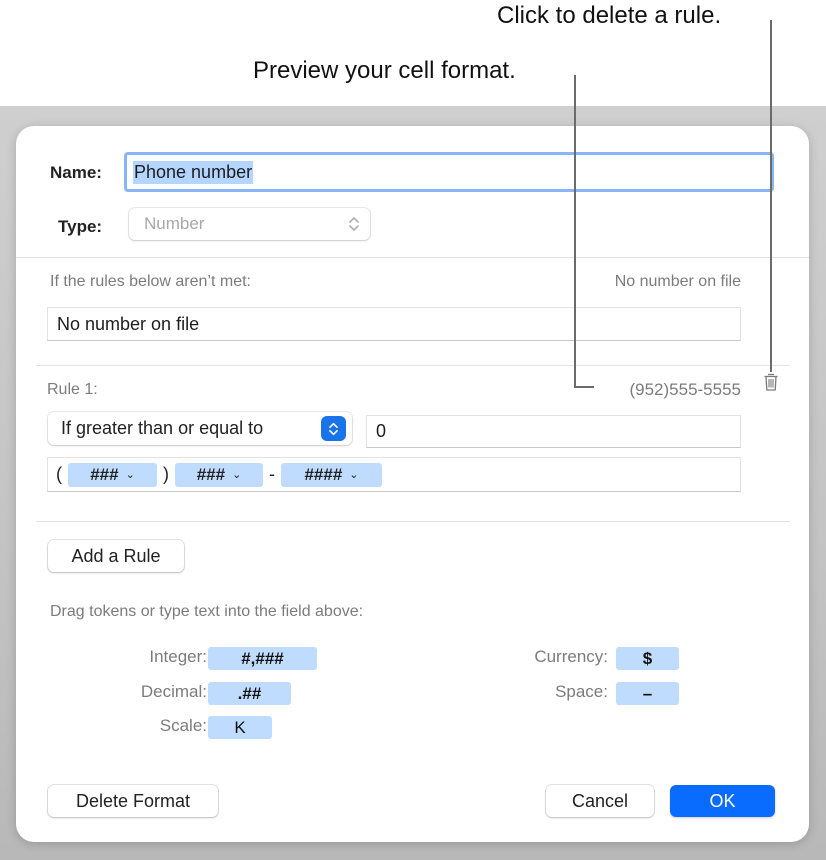 This screenshot has height=860, width=826. Describe the element at coordinates (59, 474) in the screenshot. I see `format-text: (` at that location.